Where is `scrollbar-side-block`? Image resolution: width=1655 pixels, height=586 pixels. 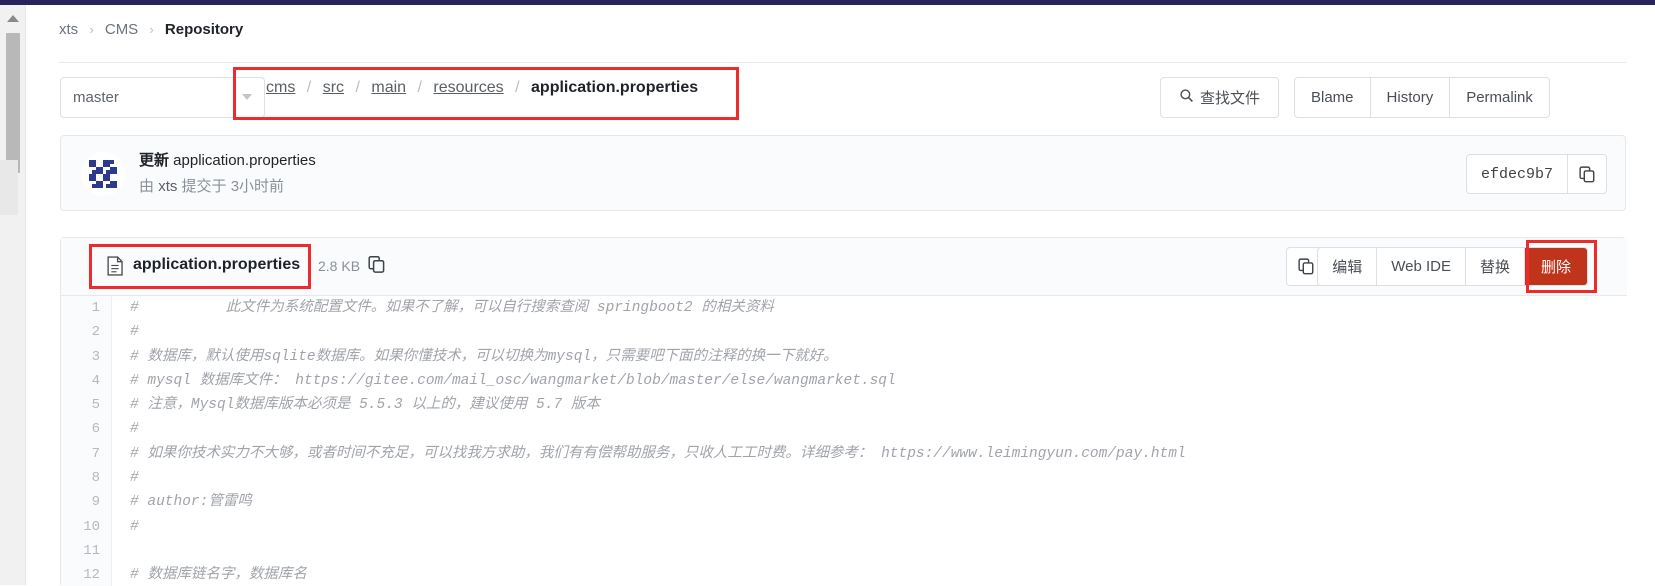 scrollbar-side-block is located at coordinates (9, 187).